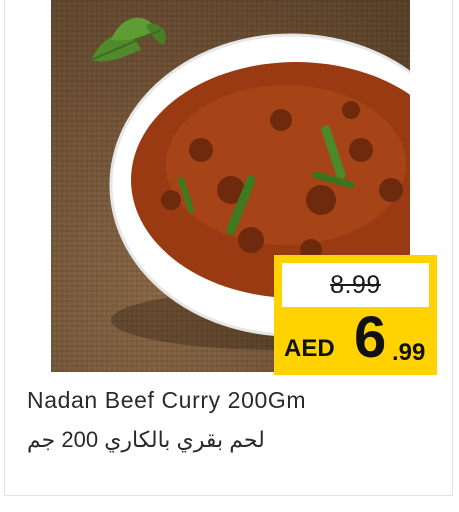 This screenshot has height=512, width=459. I want to click on old-price: 8.99, so click(355, 284).